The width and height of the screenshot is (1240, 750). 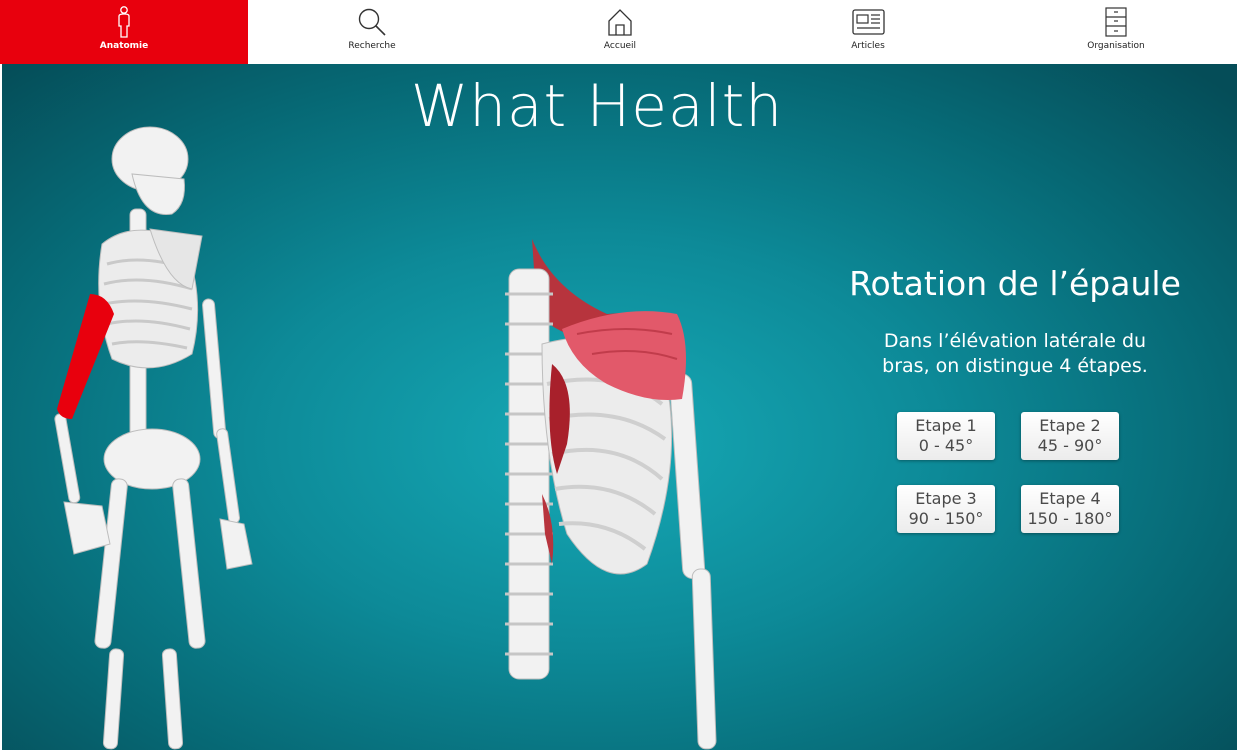 I want to click on step-name: Etape 2, so click(x=1070, y=425).